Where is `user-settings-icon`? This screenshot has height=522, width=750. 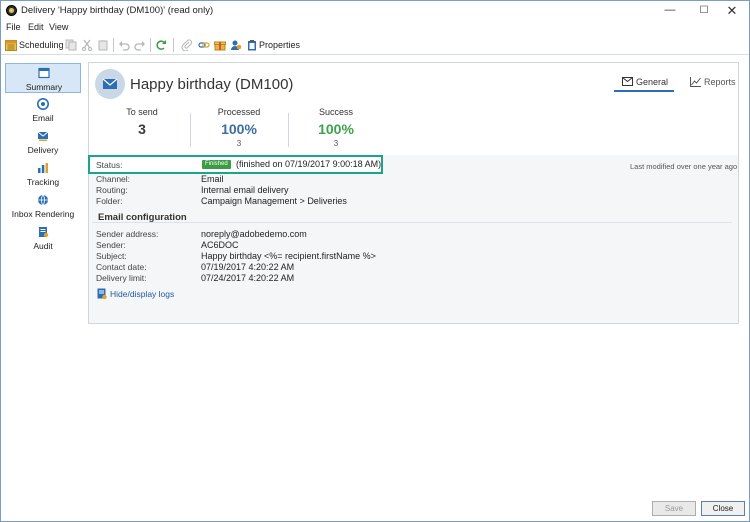 user-settings-icon is located at coordinates (236, 45).